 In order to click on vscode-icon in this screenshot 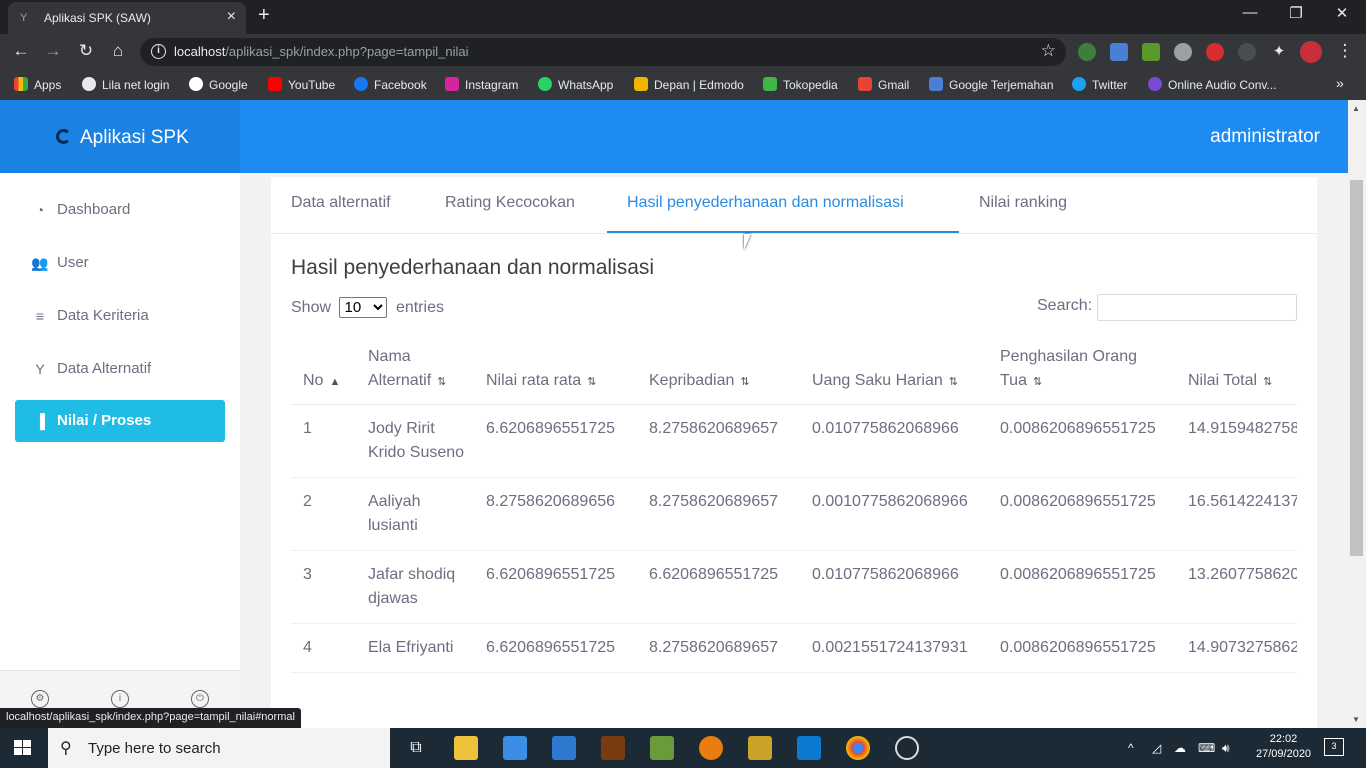, I will do `click(809, 748)`.